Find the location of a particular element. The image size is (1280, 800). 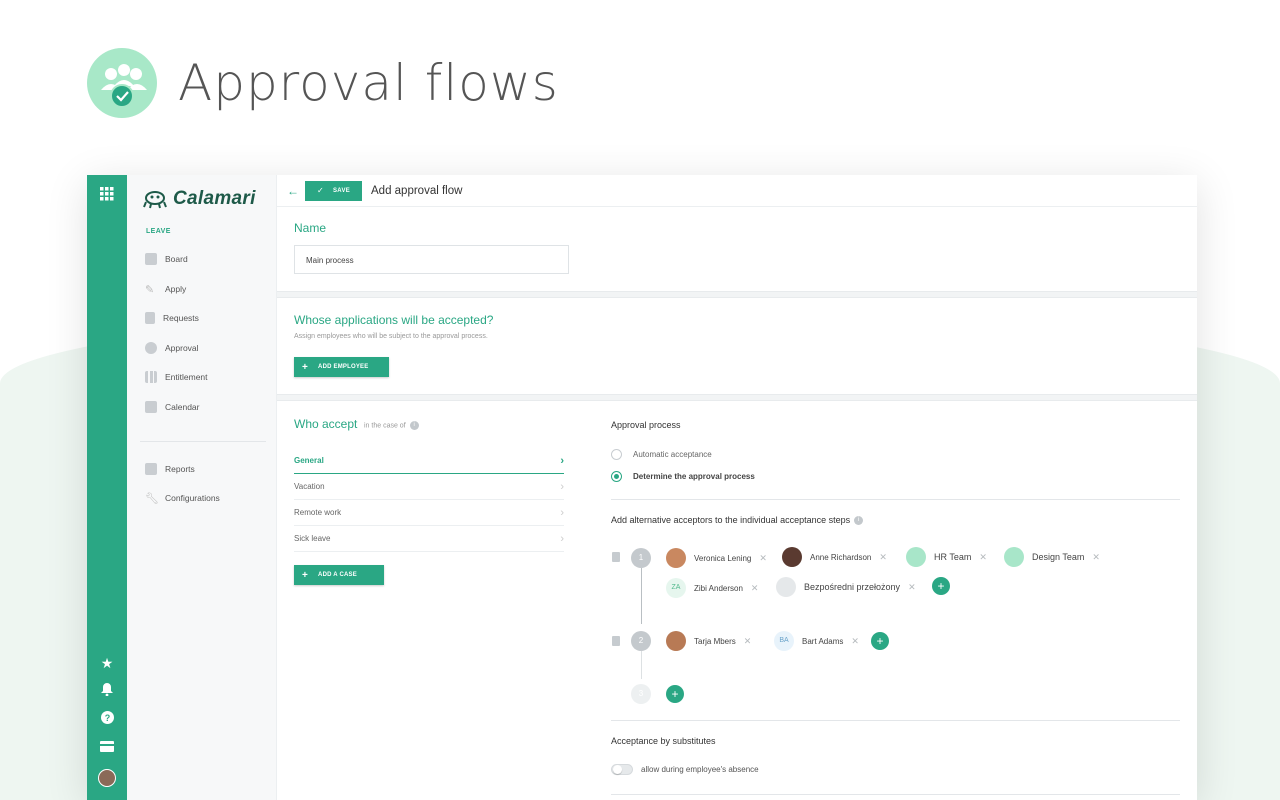

help-icon: ? is located at coordinates (107, 719).